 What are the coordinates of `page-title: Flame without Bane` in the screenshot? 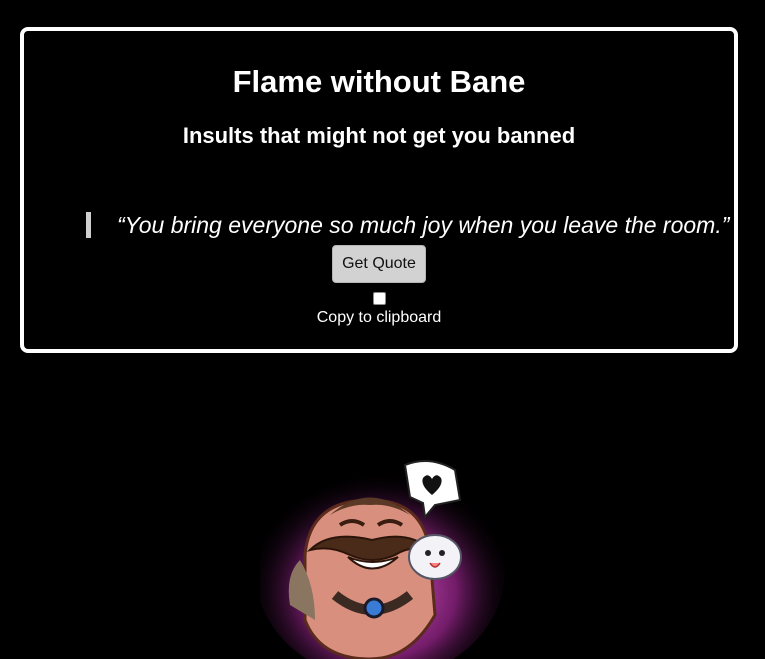 It's located at (379, 81).